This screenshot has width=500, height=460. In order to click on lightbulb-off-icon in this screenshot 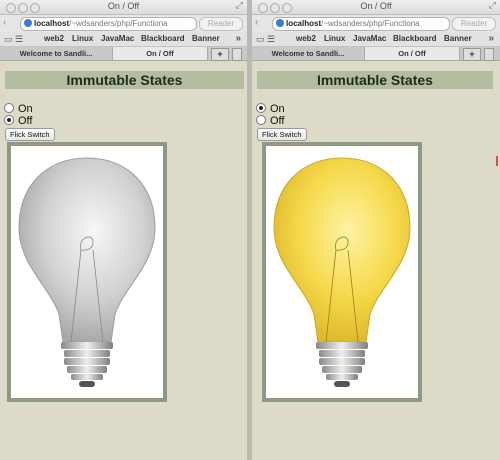, I will do `click(87, 272)`.